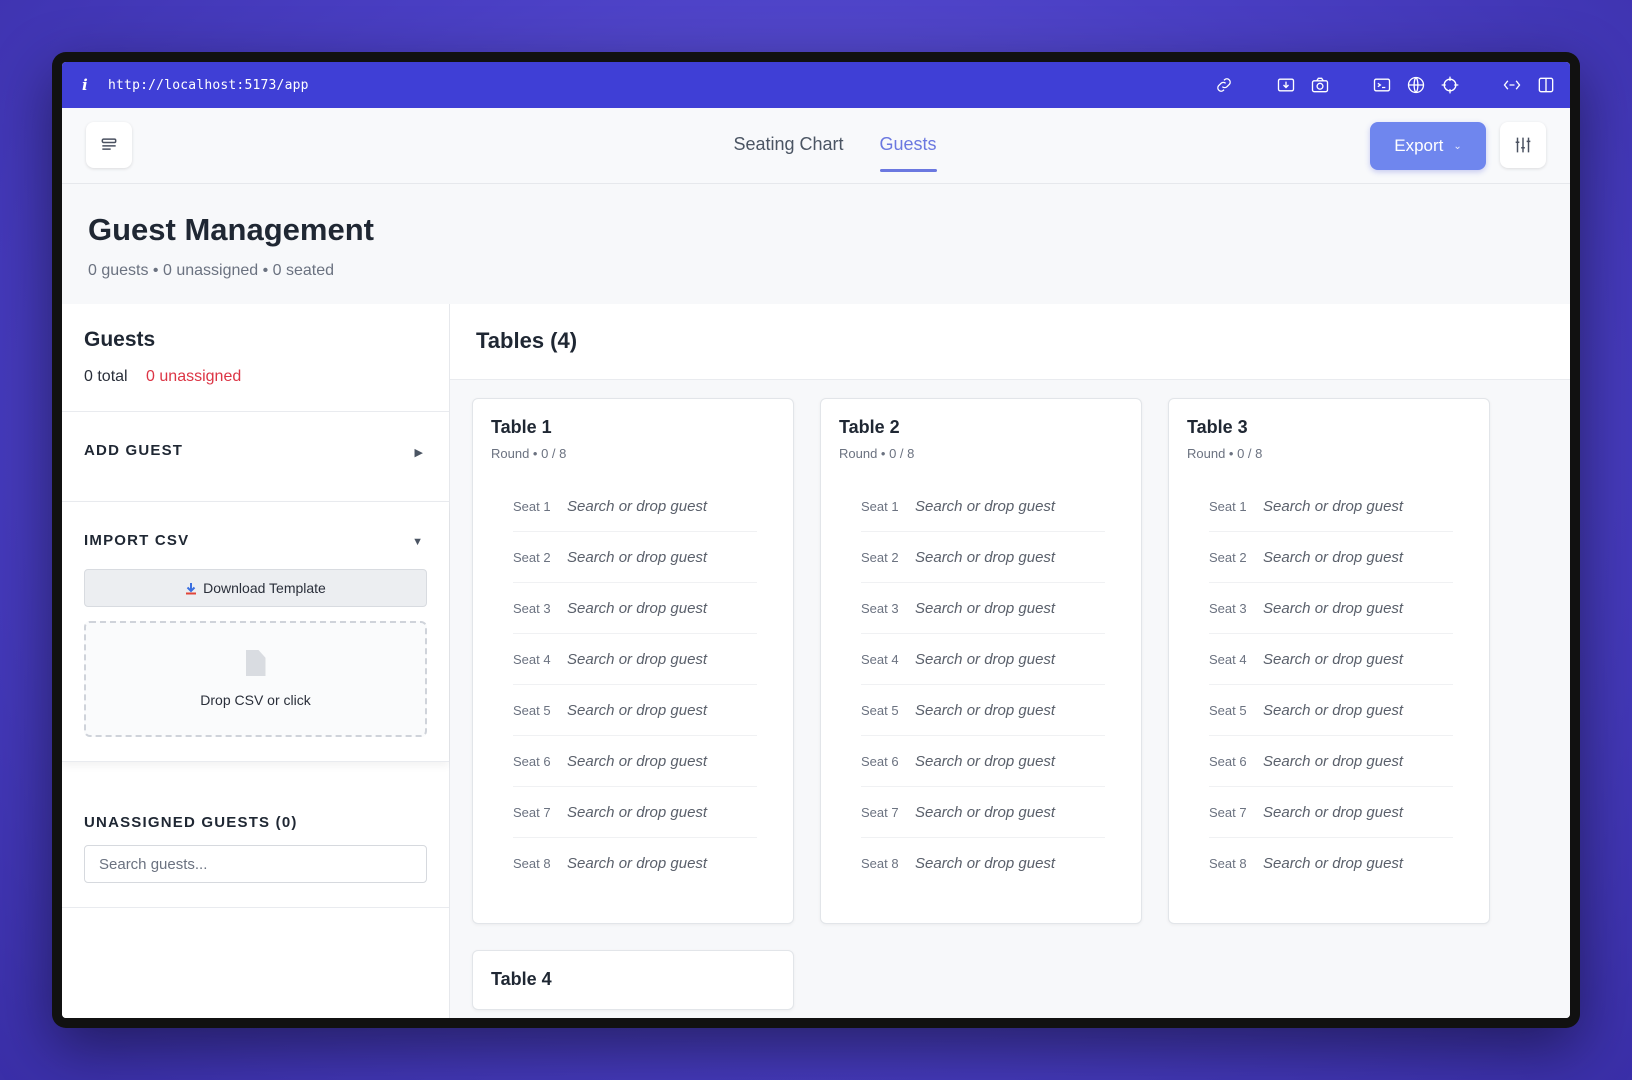  Describe the element at coordinates (1225, 453) in the screenshot. I see `table-meta: Round • 0 / 8` at that location.